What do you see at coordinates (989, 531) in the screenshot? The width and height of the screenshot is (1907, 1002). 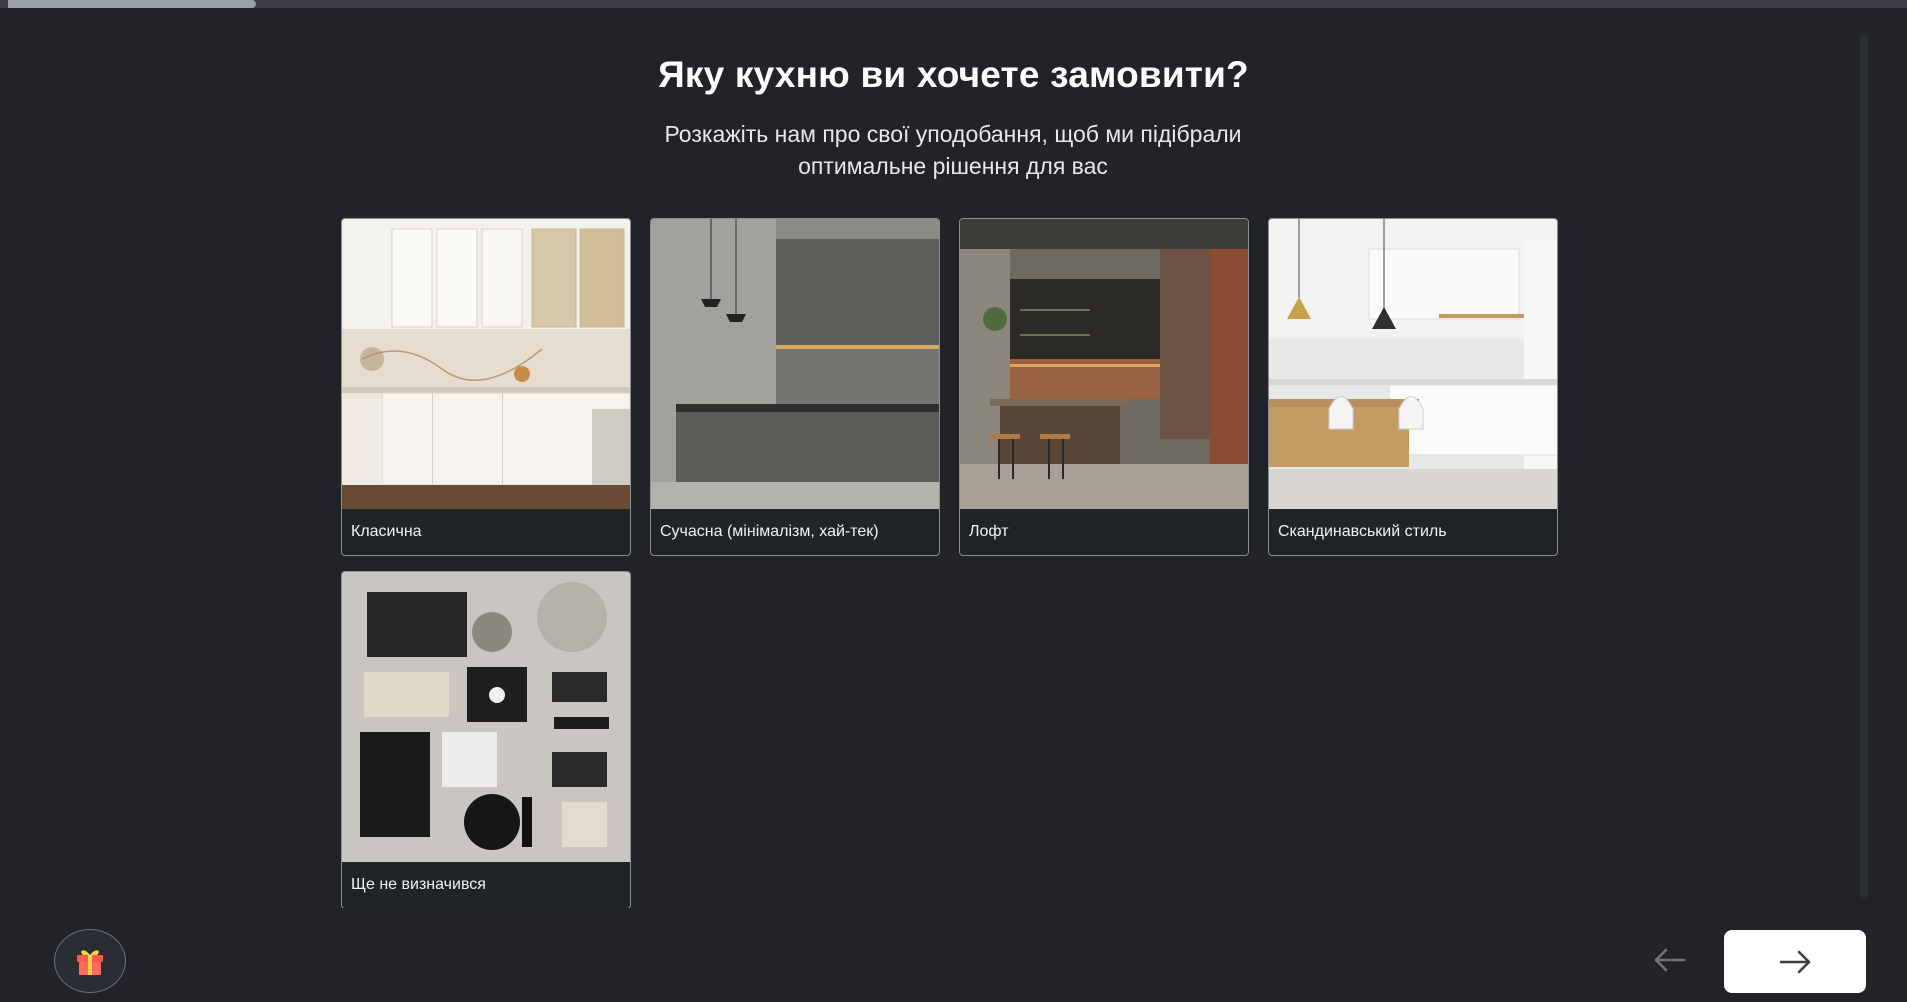 I see `option-label: Лофт` at bounding box center [989, 531].